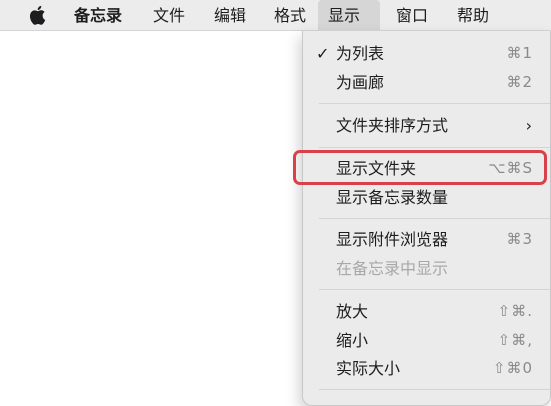  What do you see at coordinates (473, 15) in the screenshot?
I see `menu-help: 帮助` at bounding box center [473, 15].